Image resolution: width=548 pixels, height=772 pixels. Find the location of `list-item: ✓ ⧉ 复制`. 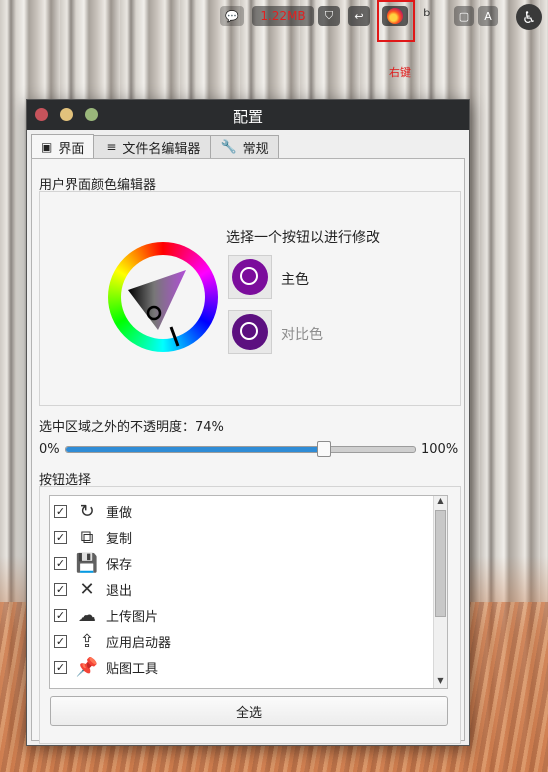

list-item: ✓ ⧉ 复制 is located at coordinates (93, 537).